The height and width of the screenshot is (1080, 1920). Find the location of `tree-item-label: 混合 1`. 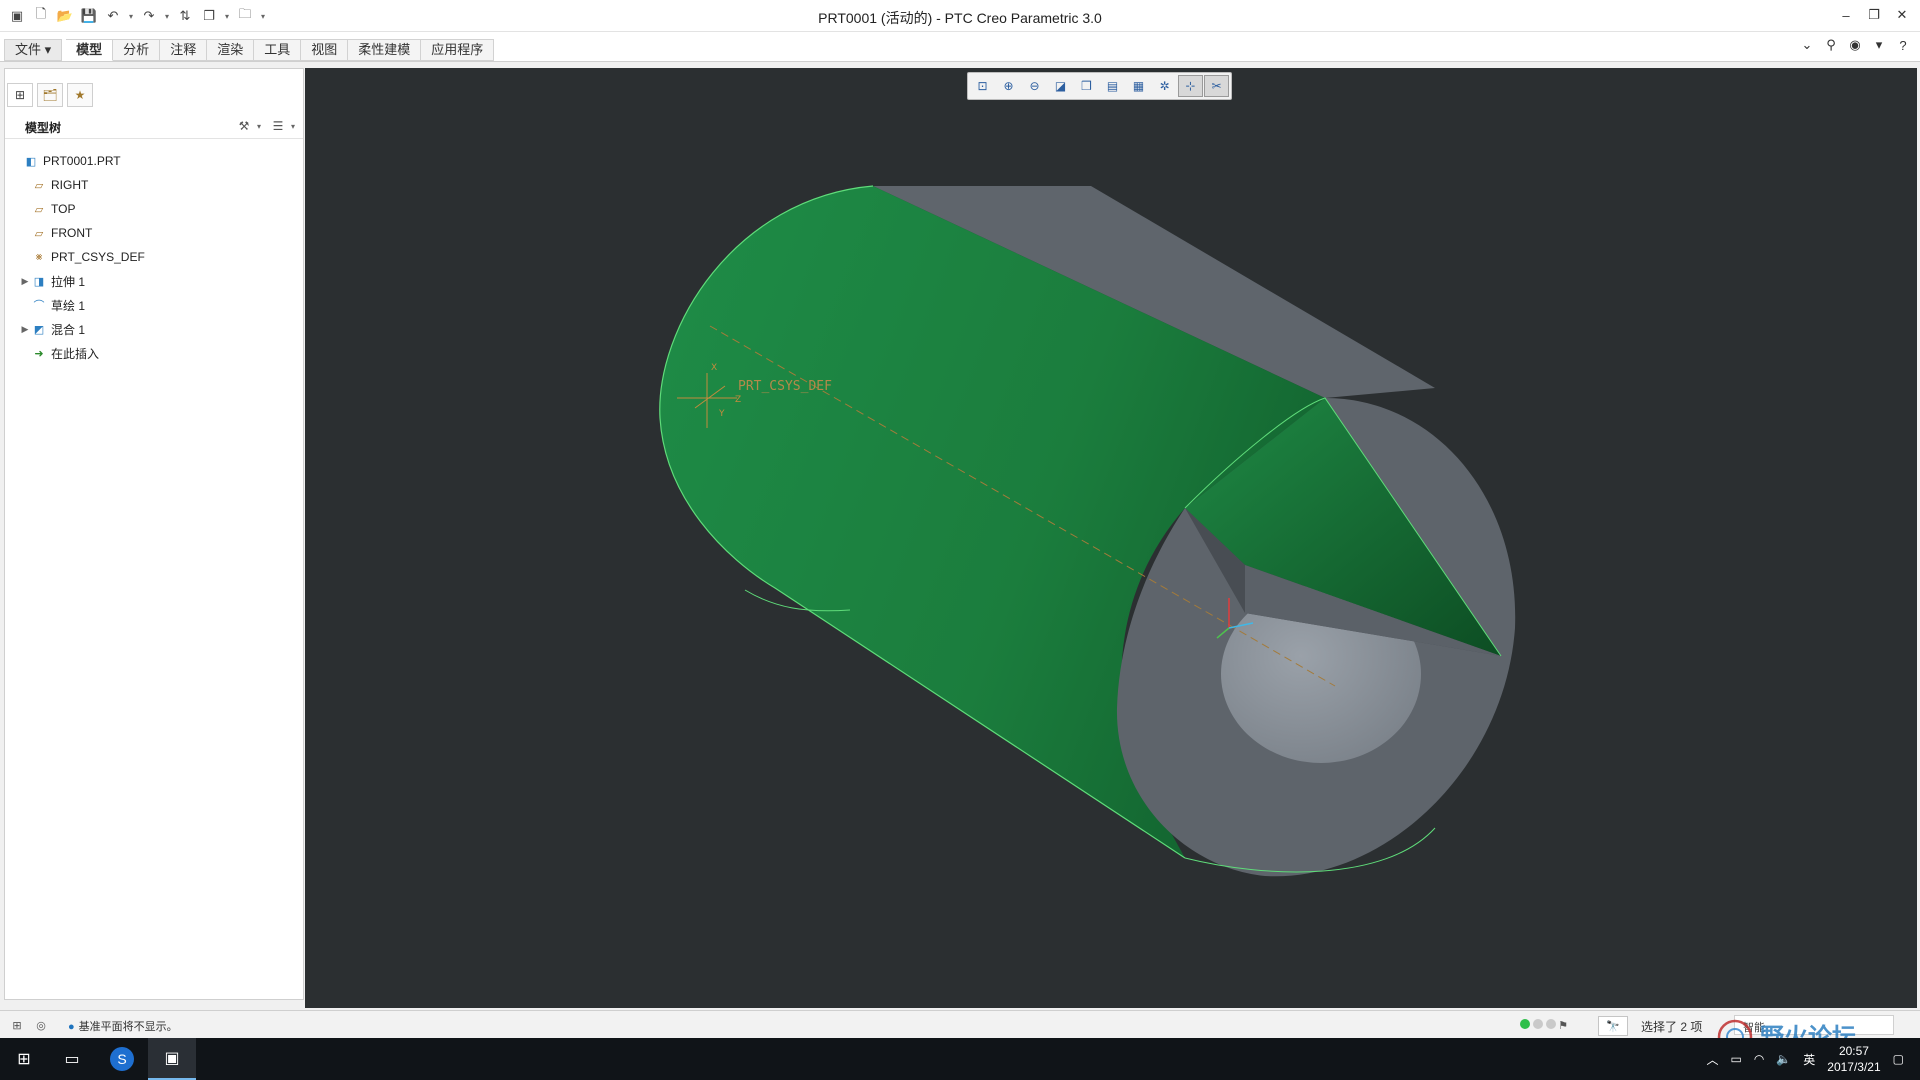

tree-item-label: 混合 1 is located at coordinates (68, 329).